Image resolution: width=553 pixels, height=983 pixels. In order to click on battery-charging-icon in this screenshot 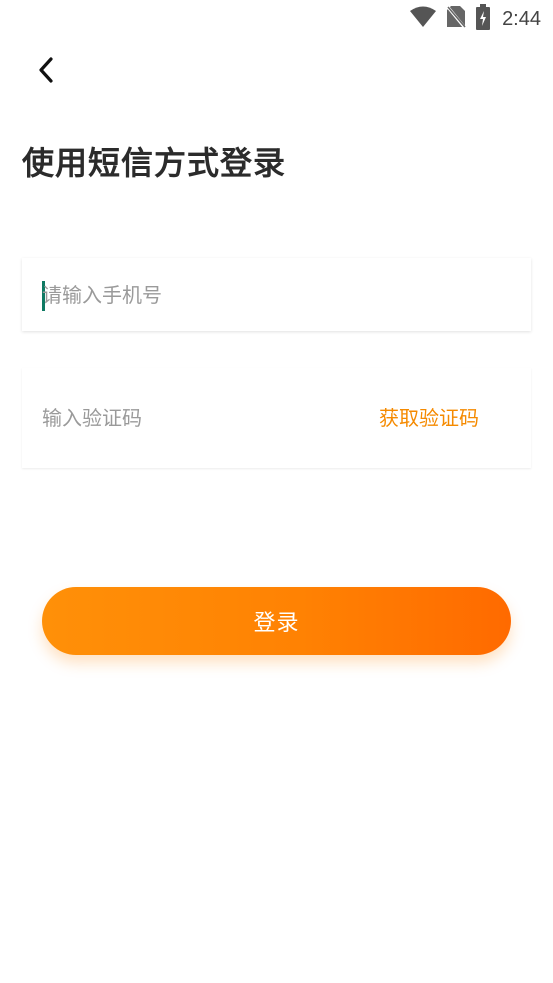, I will do `click(483, 19)`.